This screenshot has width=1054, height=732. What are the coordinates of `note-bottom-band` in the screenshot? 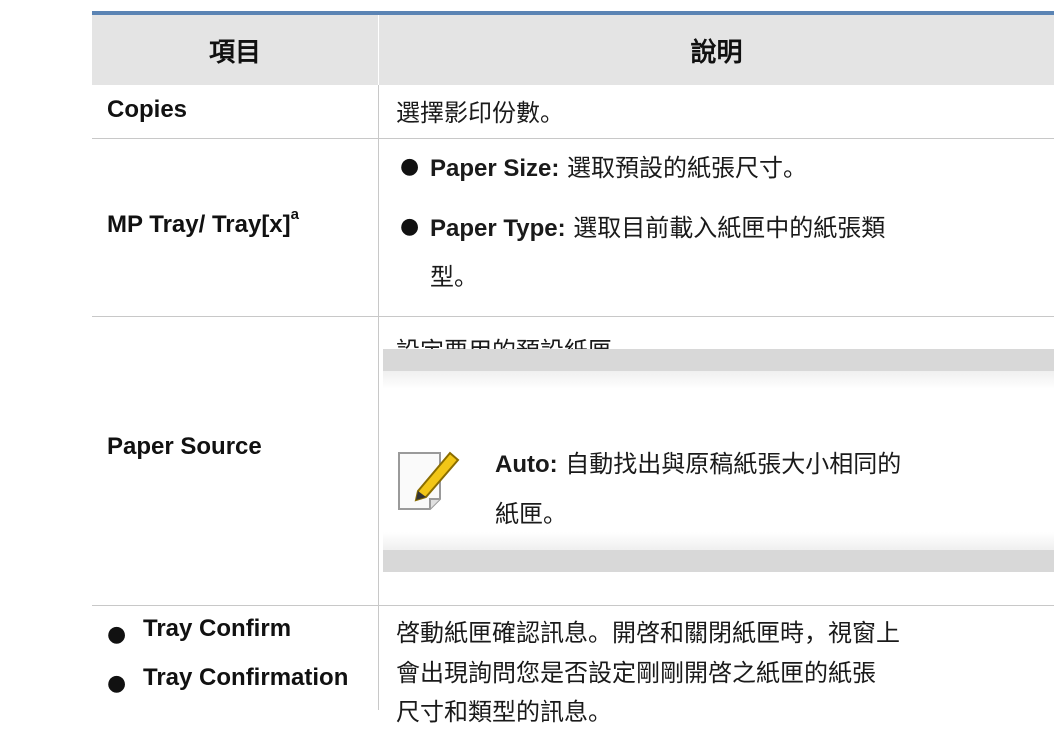 It's located at (718, 561).